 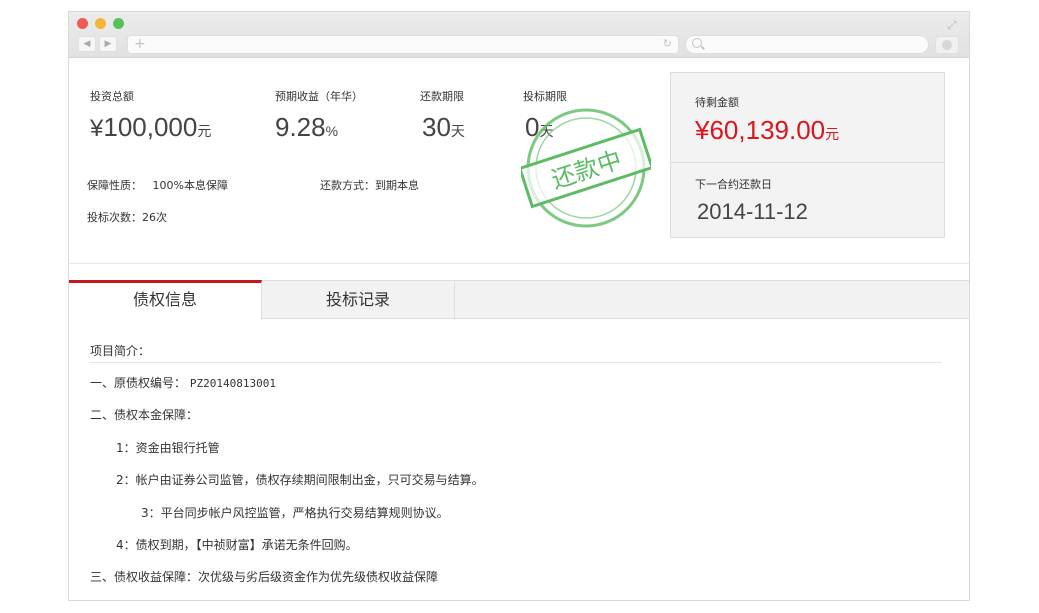 What do you see at coordinates (151, 127) in the screenshot?
I see `invest-total-value: ¥100,000元` at bounding box center [151, 127].